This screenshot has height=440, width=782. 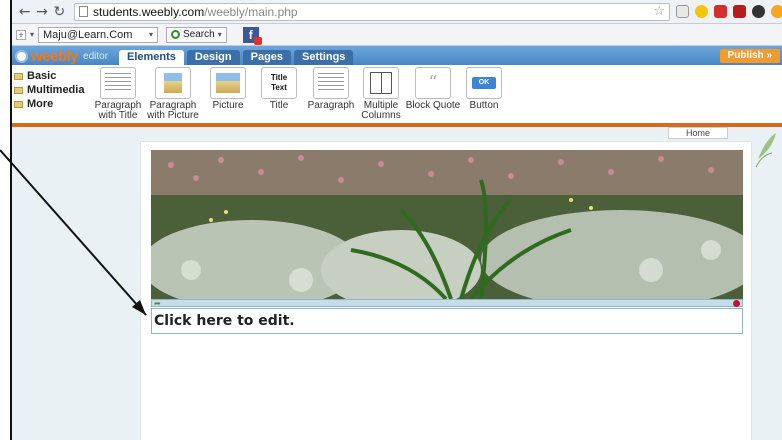 What do you see at coordinates (118, 83) in the screenshot?
I see `paragraph-with-title-thumb-icon` at bounding box center [118, 83].